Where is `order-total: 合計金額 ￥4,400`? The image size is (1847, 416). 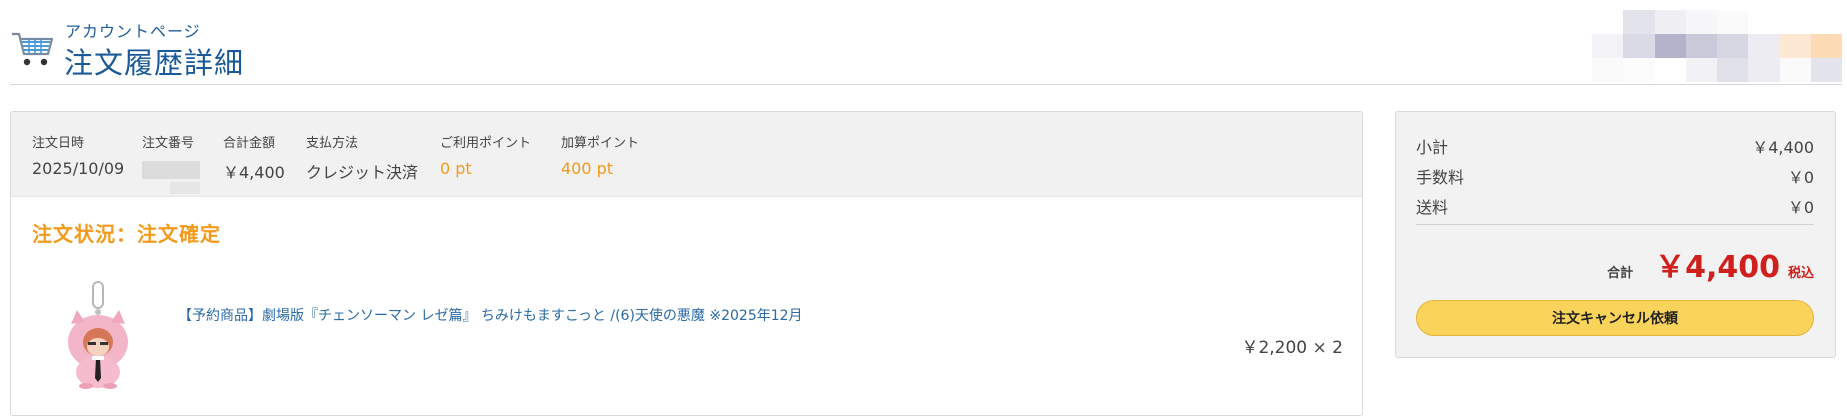
order-total: 合計金額 ￥4,400 is located at coordinates (254, 159).